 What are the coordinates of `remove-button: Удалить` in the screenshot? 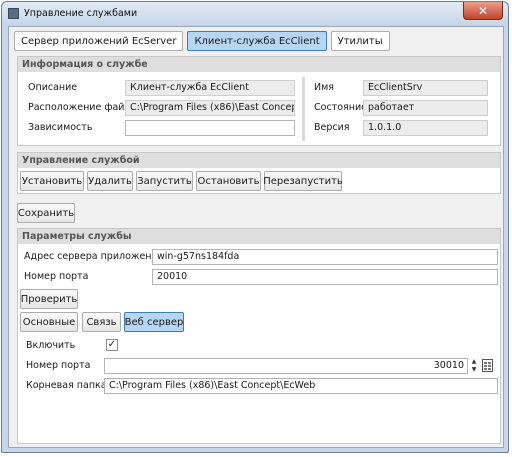 It's located at (110, 181).